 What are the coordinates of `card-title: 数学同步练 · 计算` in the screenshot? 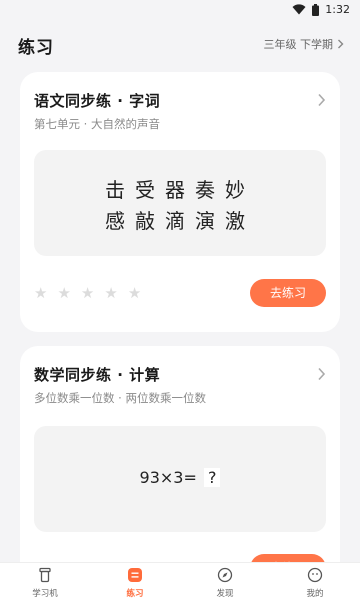 It's located at (97, 375).